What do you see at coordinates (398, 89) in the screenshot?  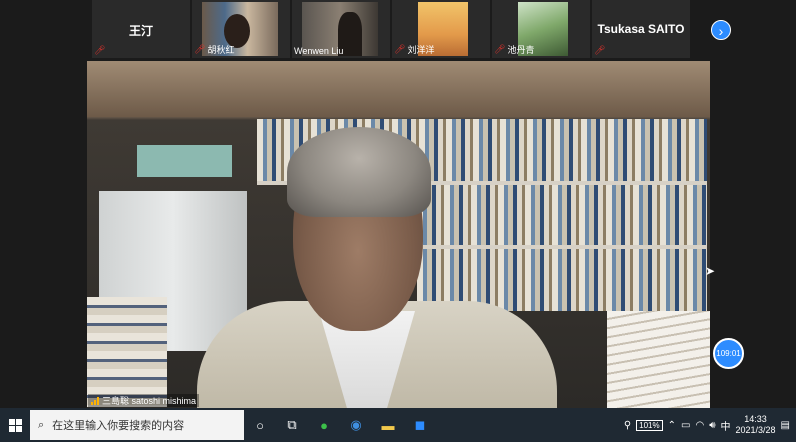 I see `video-background` at bounding box center [398, 89].